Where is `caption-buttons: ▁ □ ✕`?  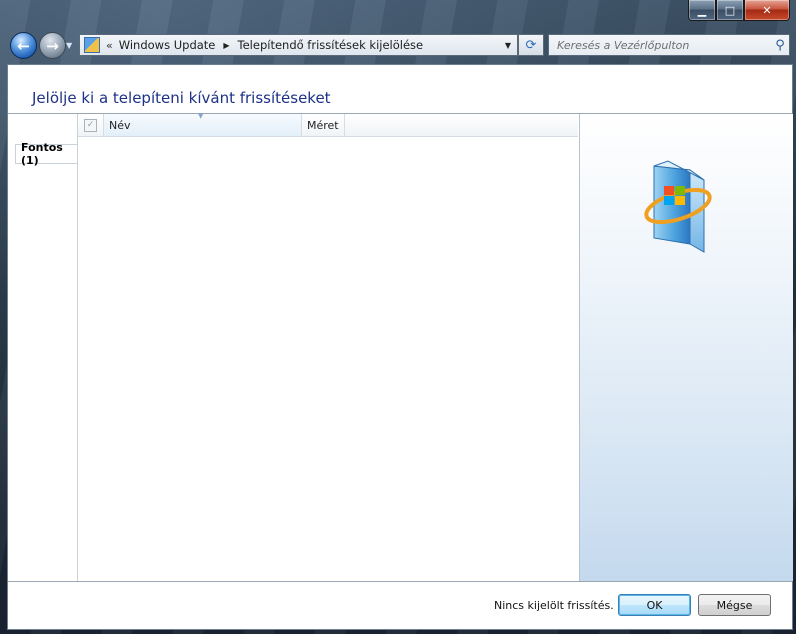
caption-buttons: ▁ □ ✕ is located at coordinates (739, 10).